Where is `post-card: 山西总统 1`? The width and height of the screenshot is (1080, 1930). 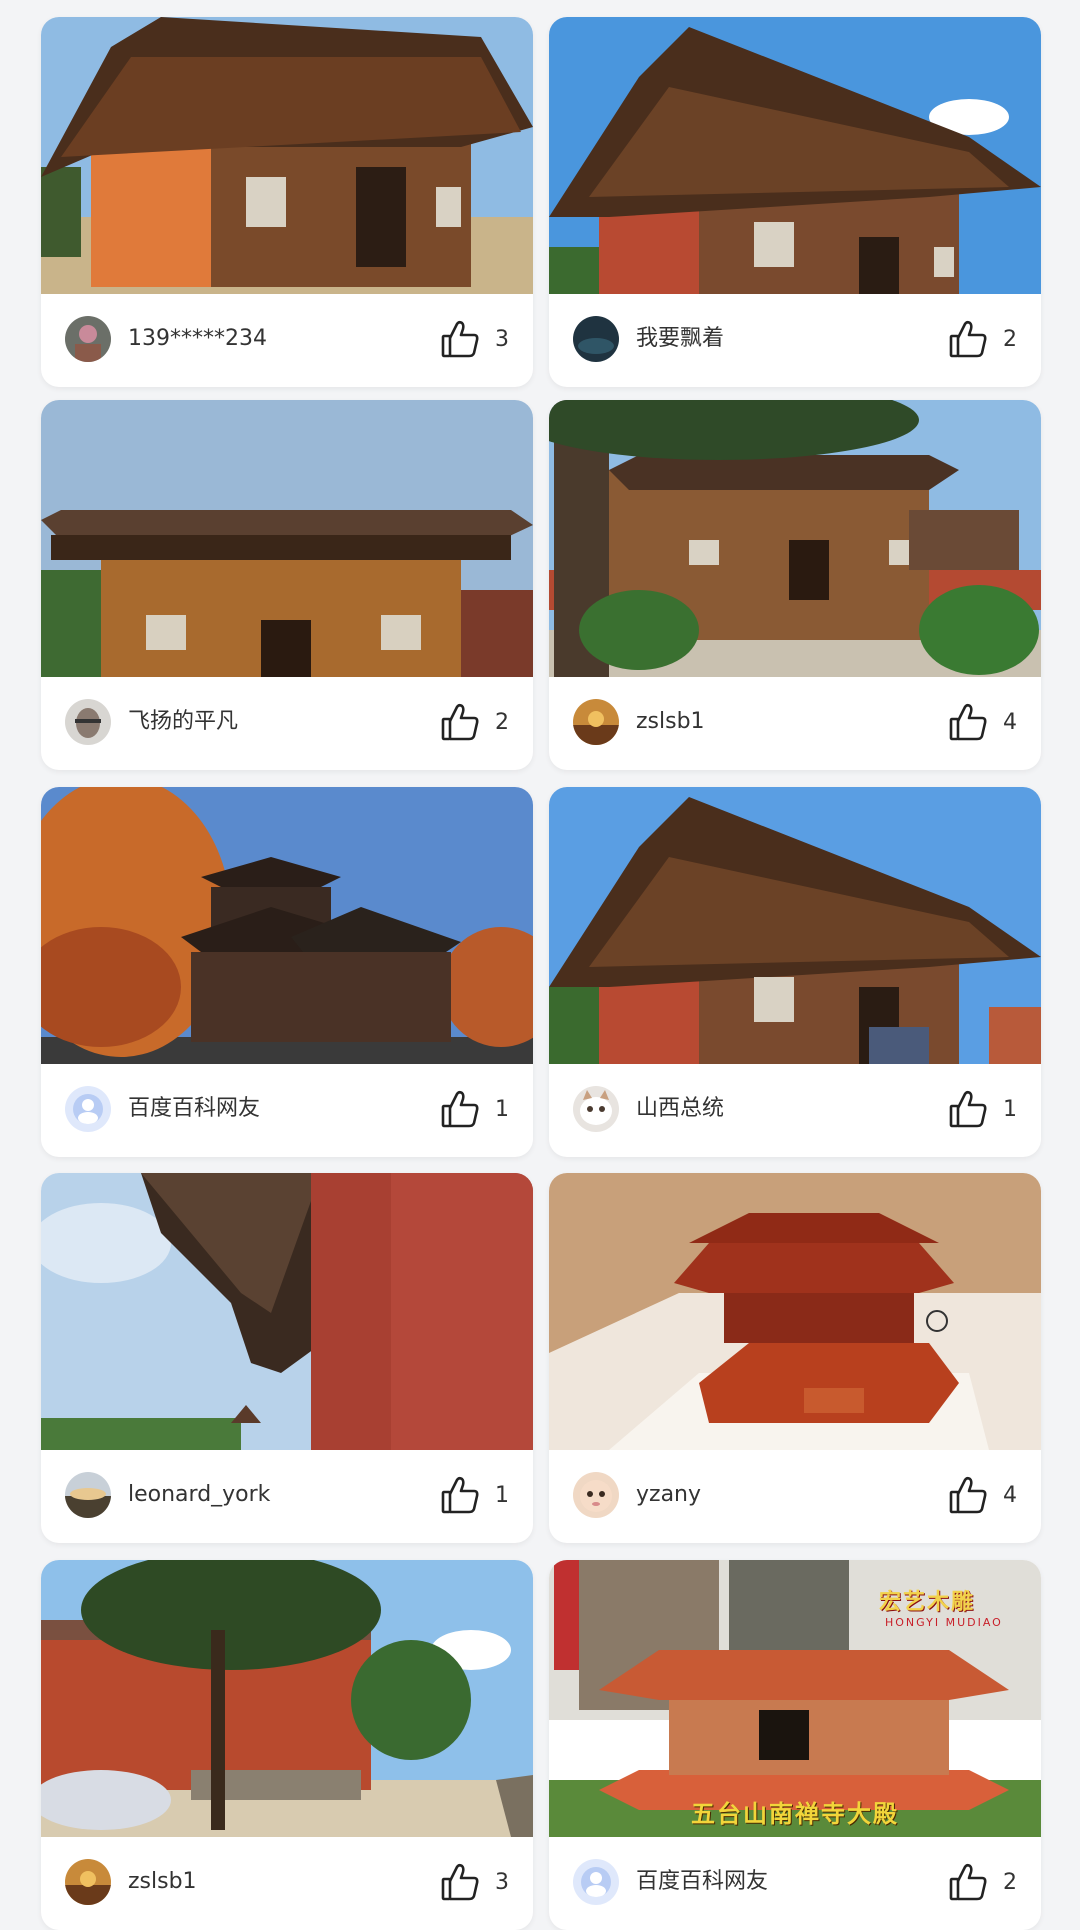 post-card: 山西总统 1 is located at coordinates (795, 972).